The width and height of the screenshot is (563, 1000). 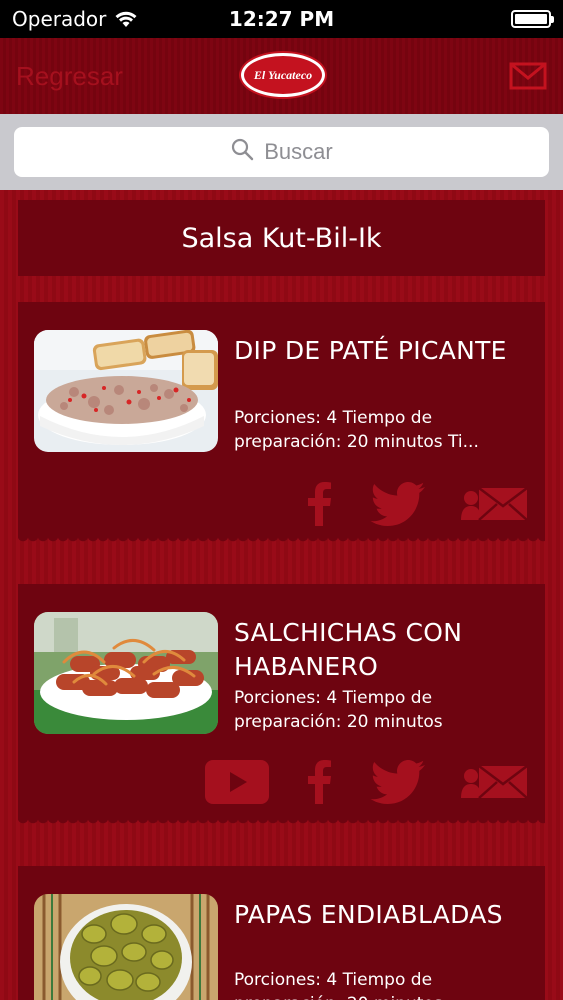 I want to click on search-bar: Buscar, so click(x=281, y=152).